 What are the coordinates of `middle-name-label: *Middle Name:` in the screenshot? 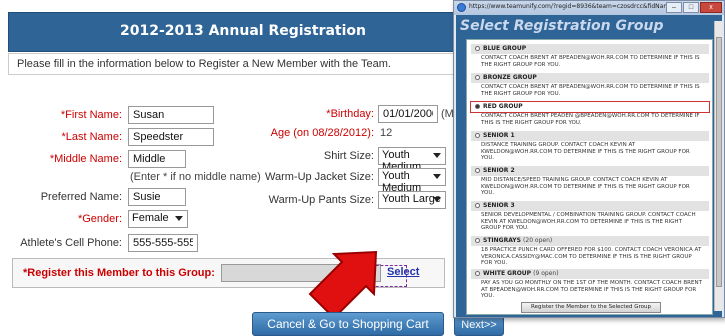 It's located at (85, 159).